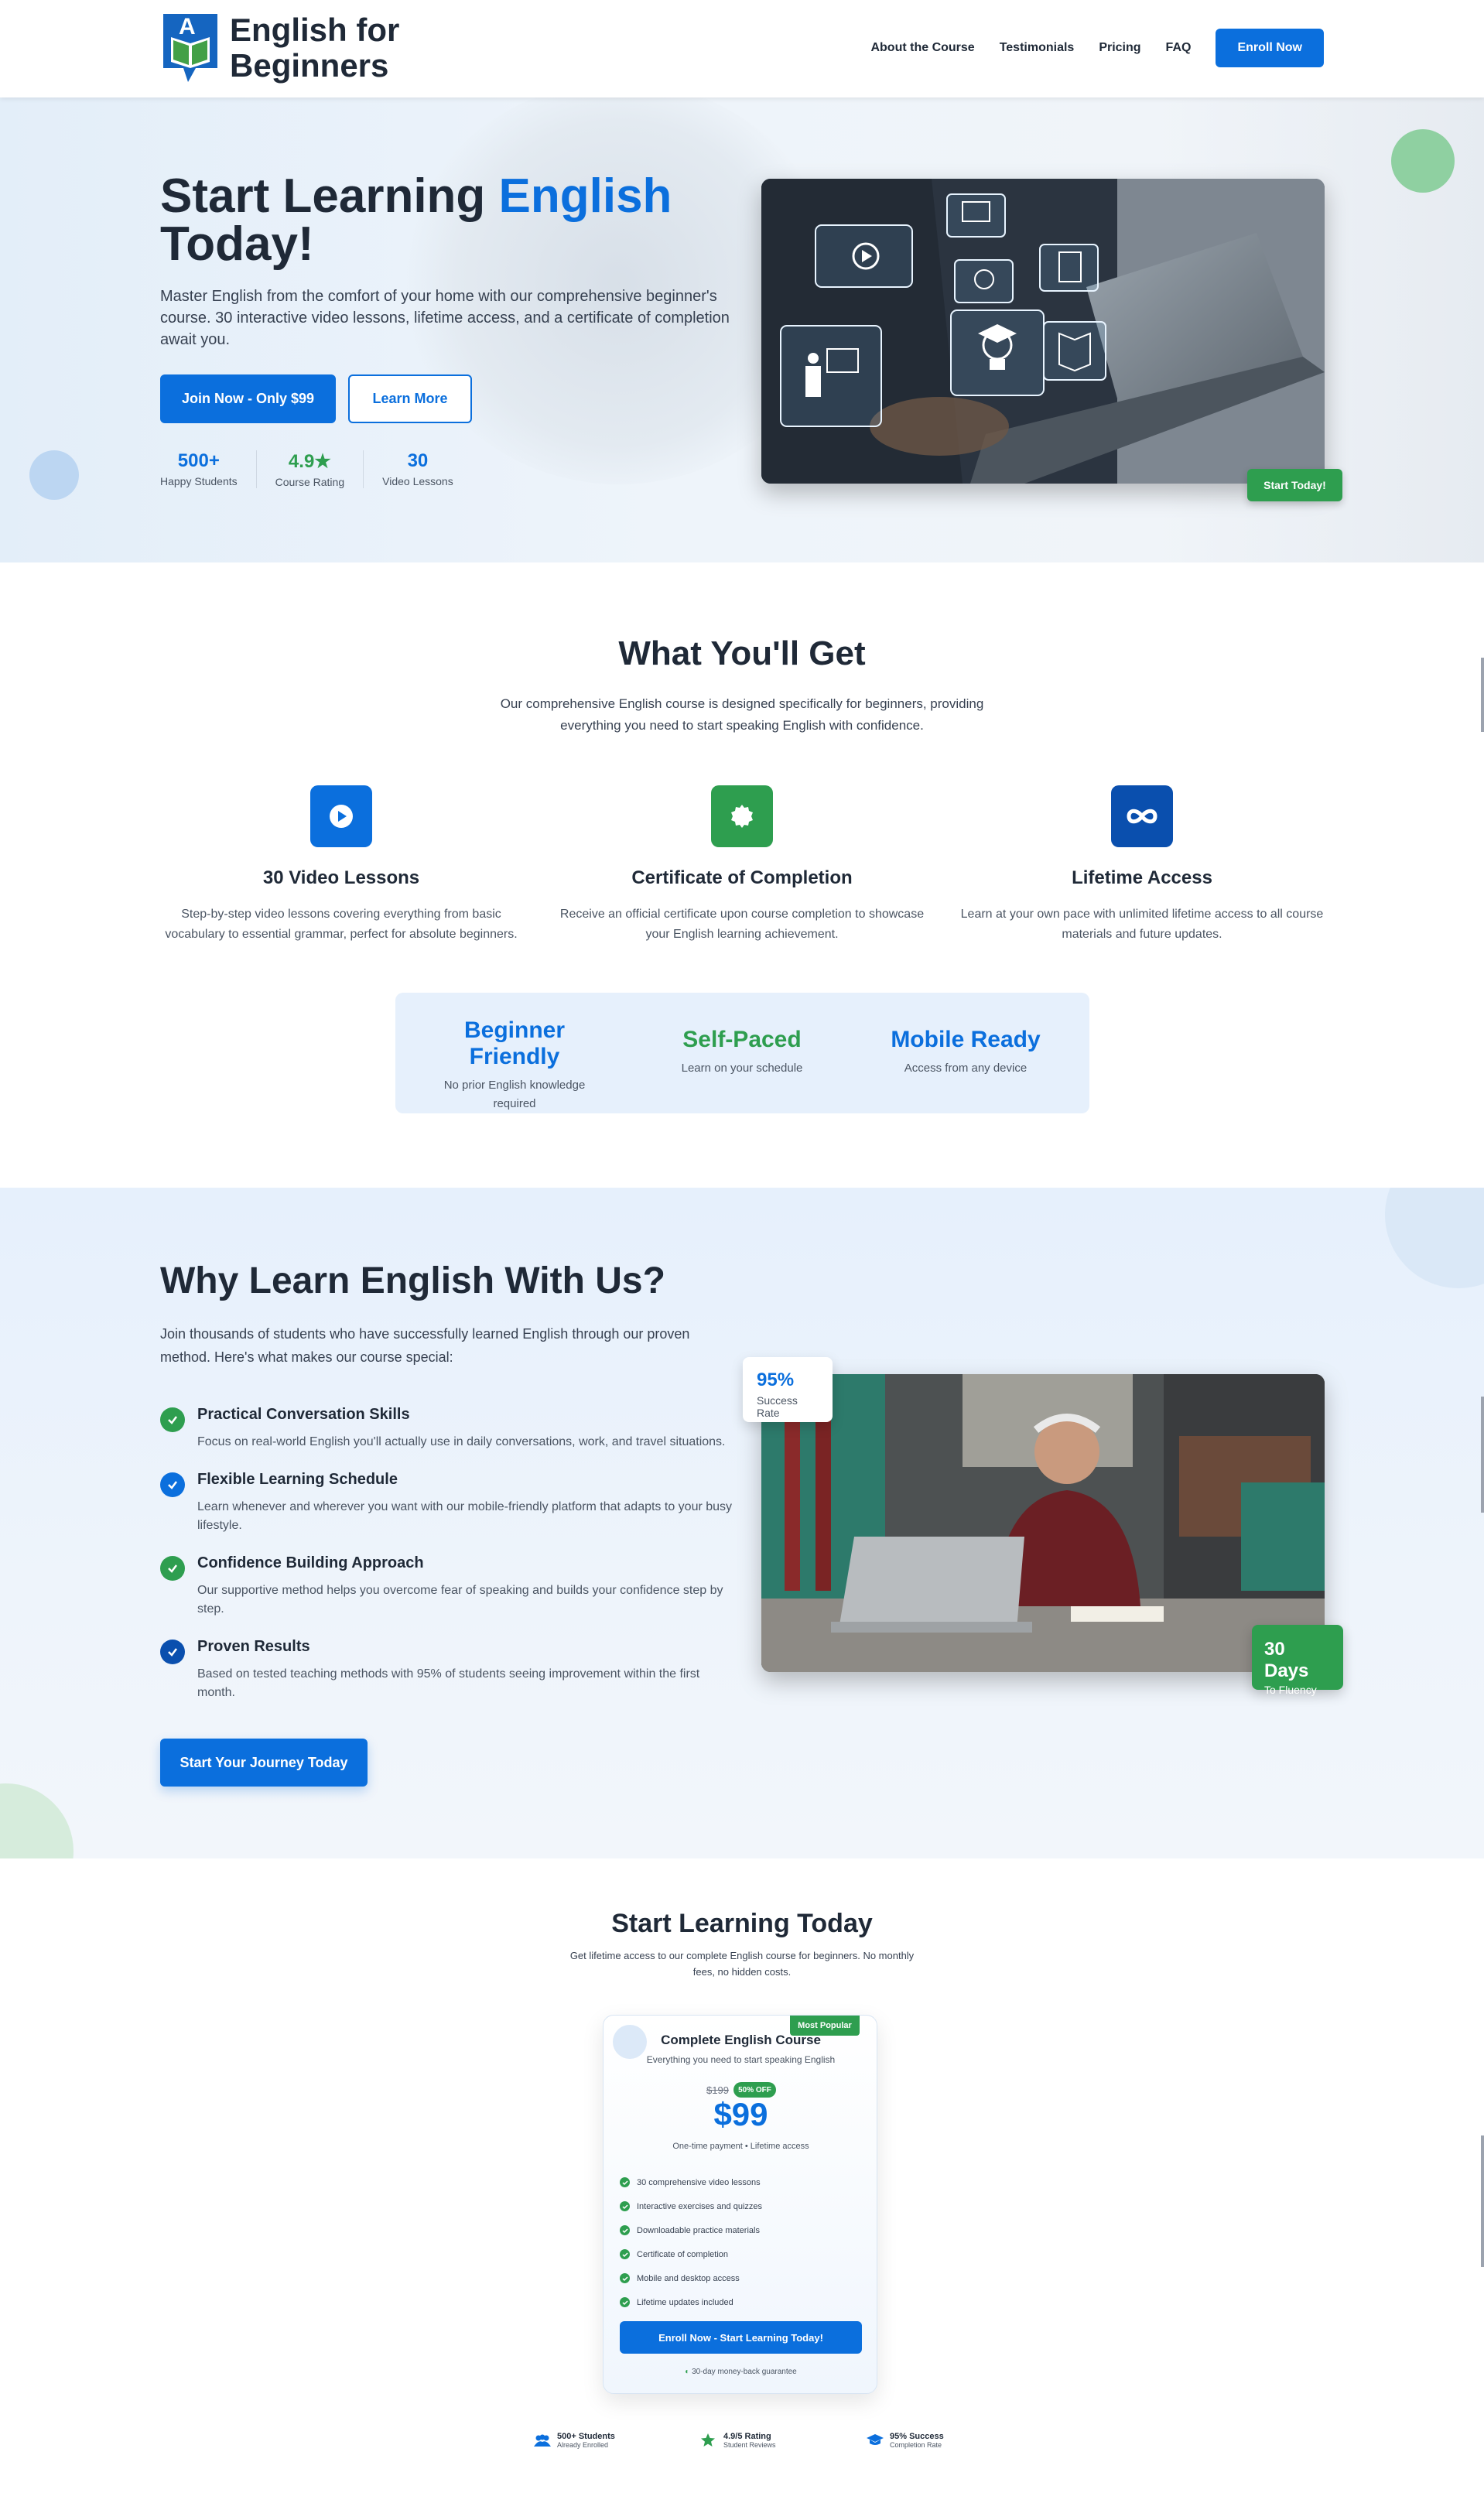 This screenshot has width=1484, height=2503. Describe the element at coordinates (742, 877) in the screenshot. I see `feature-title: Certificate of Completion` at that location.